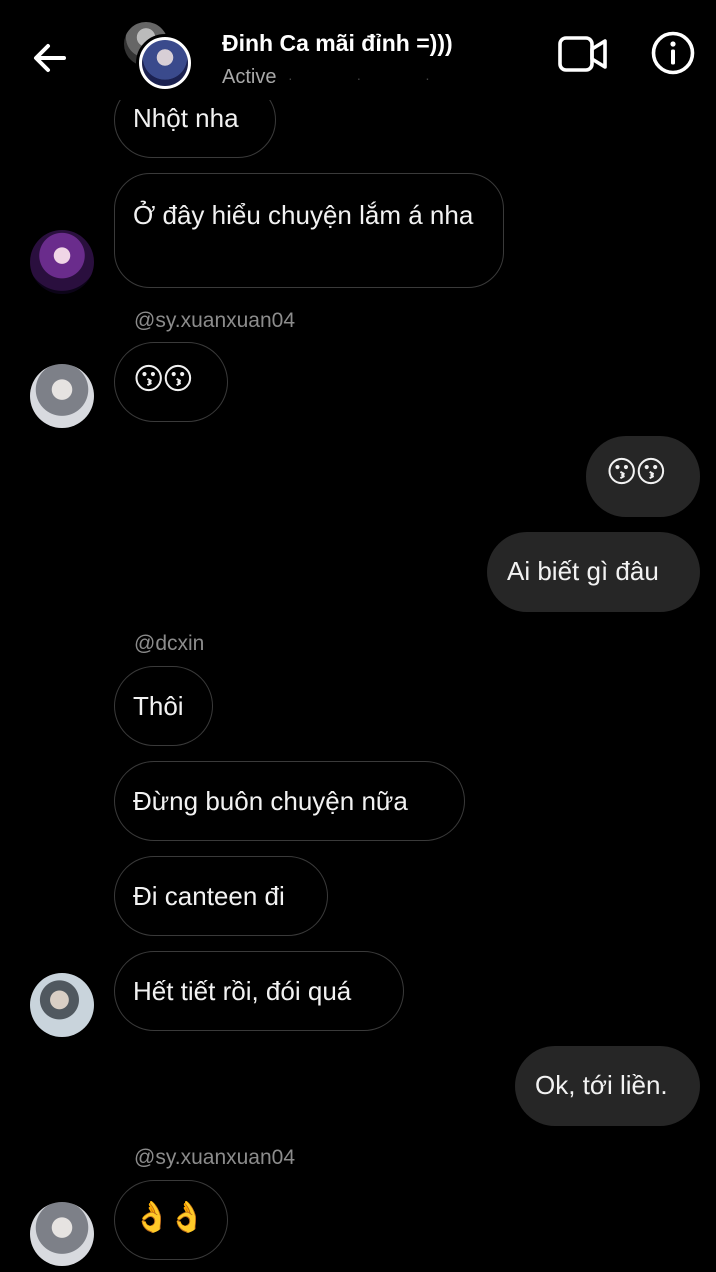  I want to click on message-bubble: Ở đây hiểu chuyện lắm á nha, so click(309, 230).